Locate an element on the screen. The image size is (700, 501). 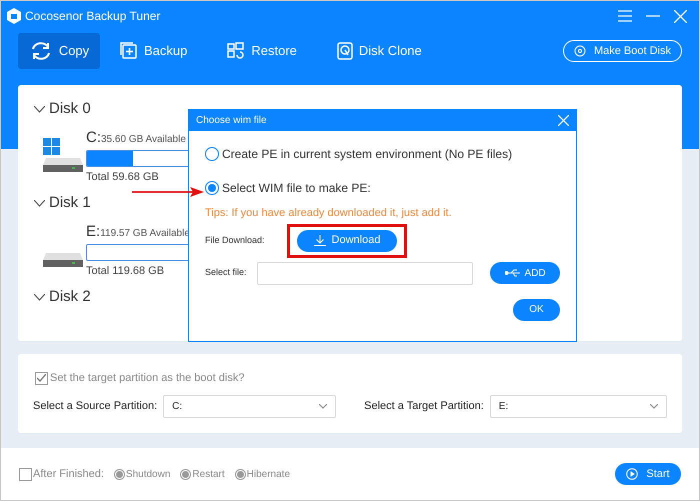
window-title: Cocosenor Backup Tuner is located at coordinates (92, 16).